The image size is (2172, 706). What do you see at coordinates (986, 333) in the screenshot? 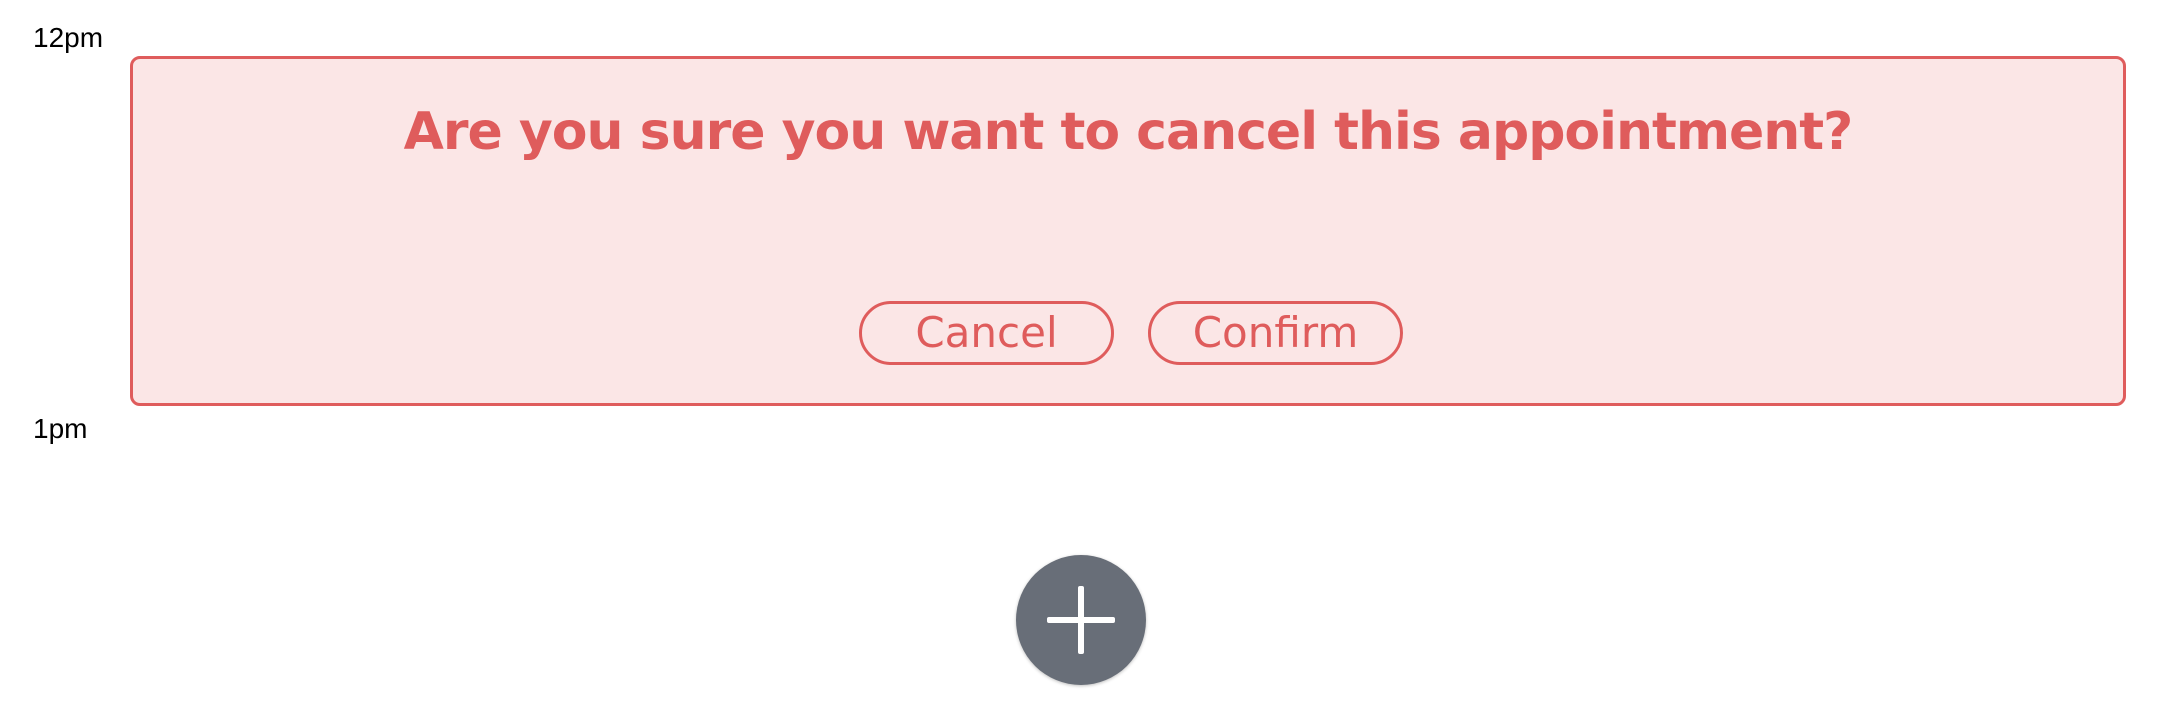
I see `cancel-button: Cancel` at bounding box center [986, 333].